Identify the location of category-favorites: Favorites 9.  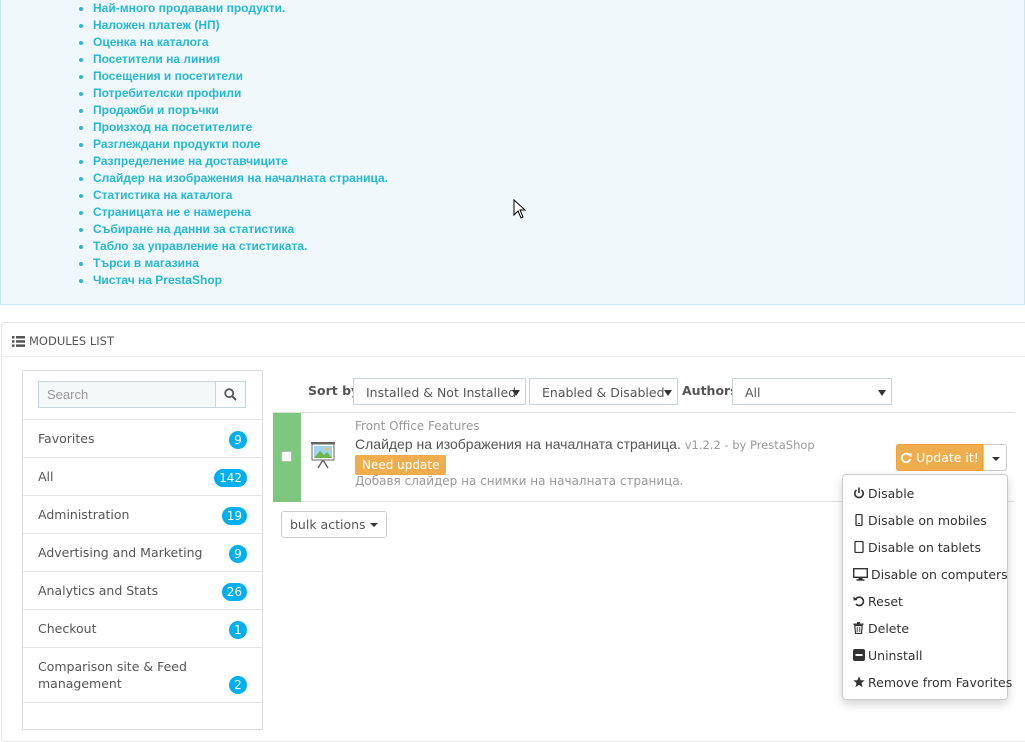
(142, 438).